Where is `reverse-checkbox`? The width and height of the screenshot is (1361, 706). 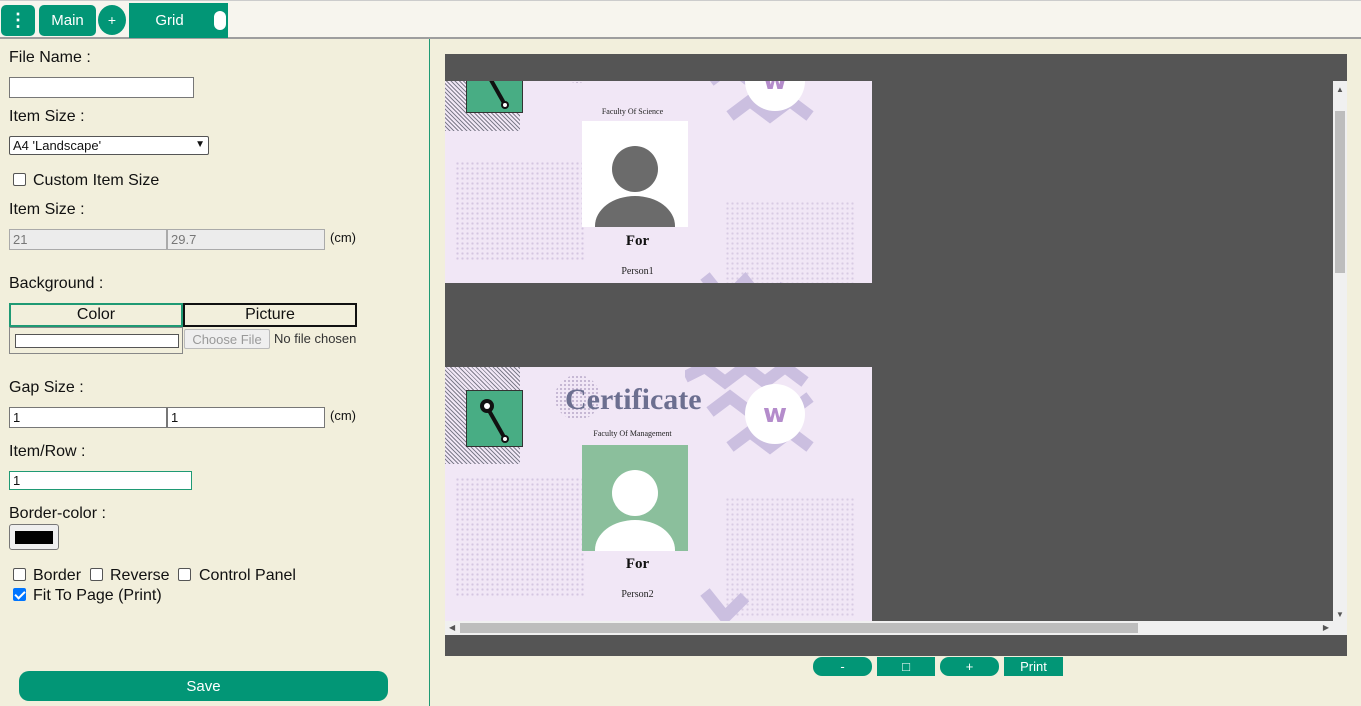
reverse-checkbox is located at coordinates (96, 574).